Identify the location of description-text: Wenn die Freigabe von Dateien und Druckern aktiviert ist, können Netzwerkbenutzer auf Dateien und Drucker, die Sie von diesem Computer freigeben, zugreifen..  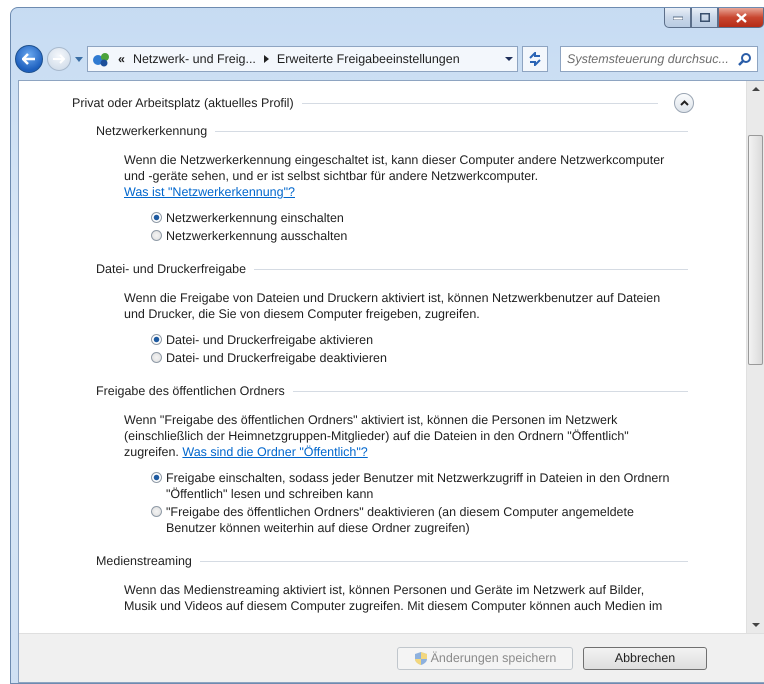
(393, 306).